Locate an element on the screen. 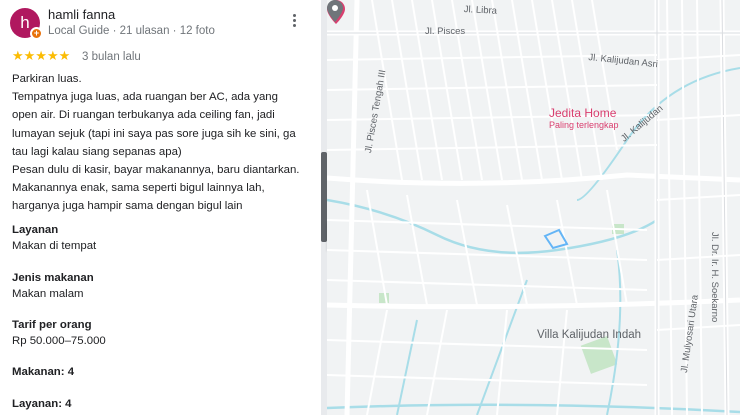  avatar-letter: h is located at coordinates (25, 22).